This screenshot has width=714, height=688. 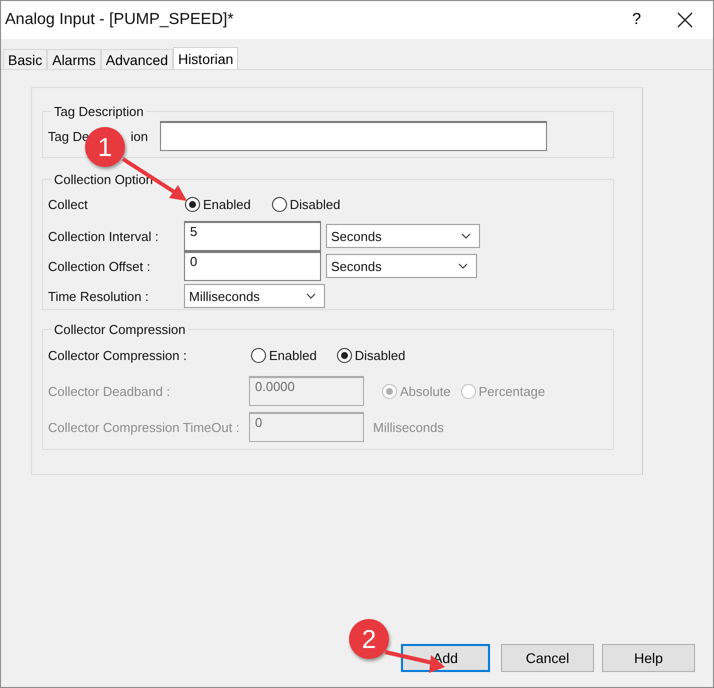 What do you see at coordinates (137, 59) in the screenshot?
I see `tab: Advanced` at bounding box center [137, 59].